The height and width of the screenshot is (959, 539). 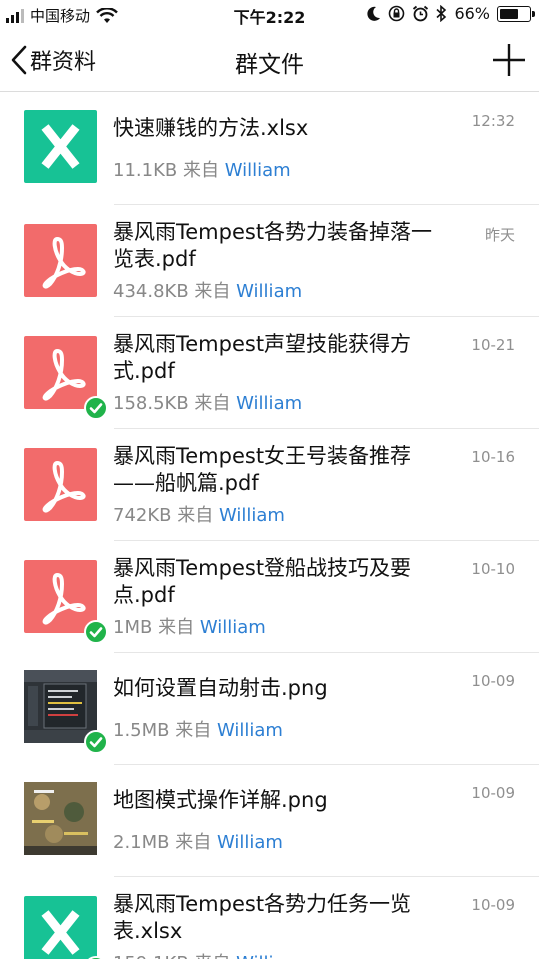 What do you see at coordinates (262, 469) in the screenshot?
I see `file-name: 暴风雨Tempest女王号装备推荐——船帆篇.pdf` at bounding box center [262, 469].